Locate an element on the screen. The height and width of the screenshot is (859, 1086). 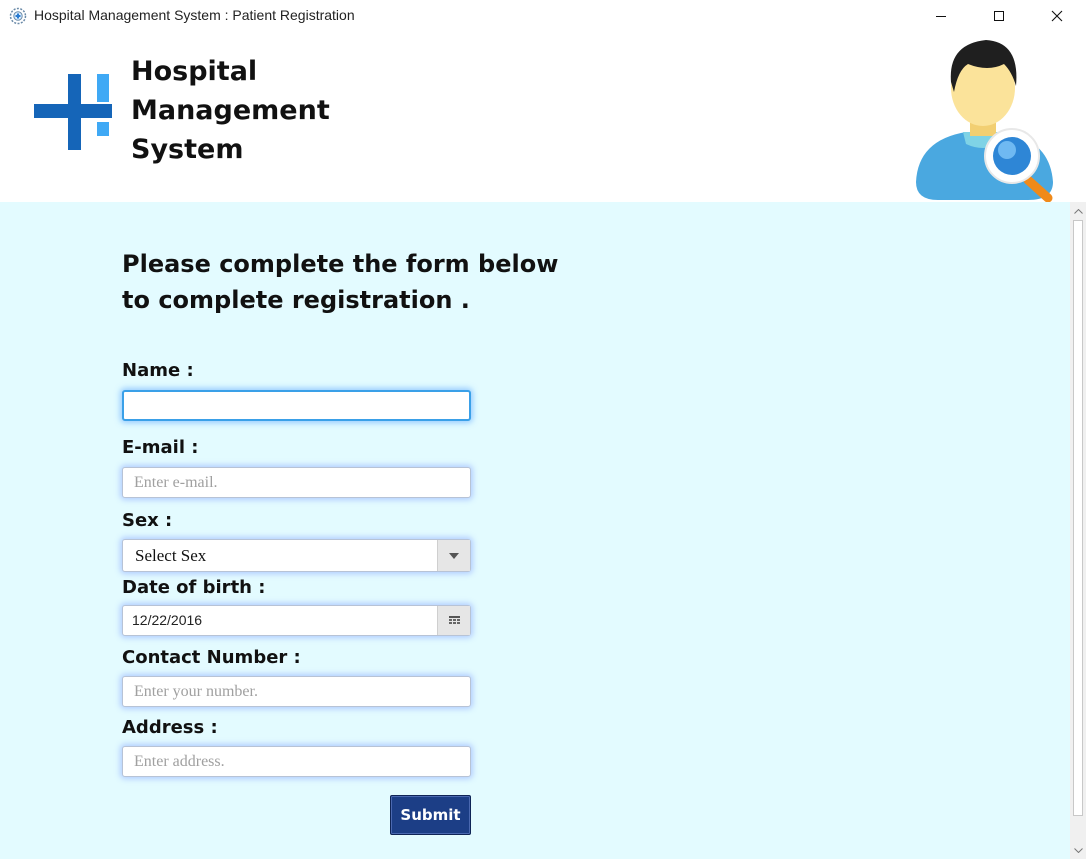
brand-line-2: Management is located at coordinates (230, 110).